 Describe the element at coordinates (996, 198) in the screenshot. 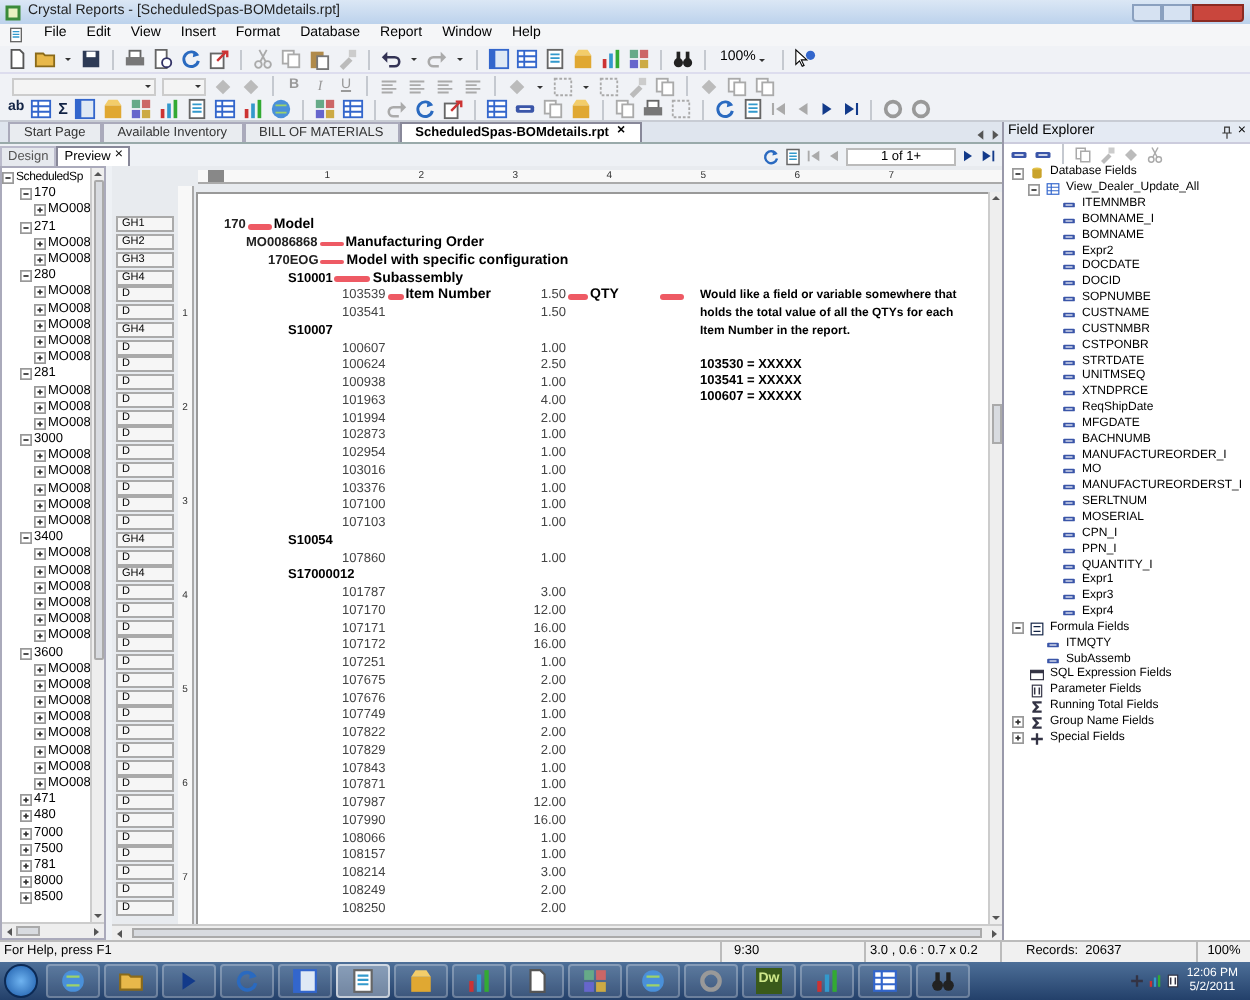

I see `scroll-up-icon` at that location.